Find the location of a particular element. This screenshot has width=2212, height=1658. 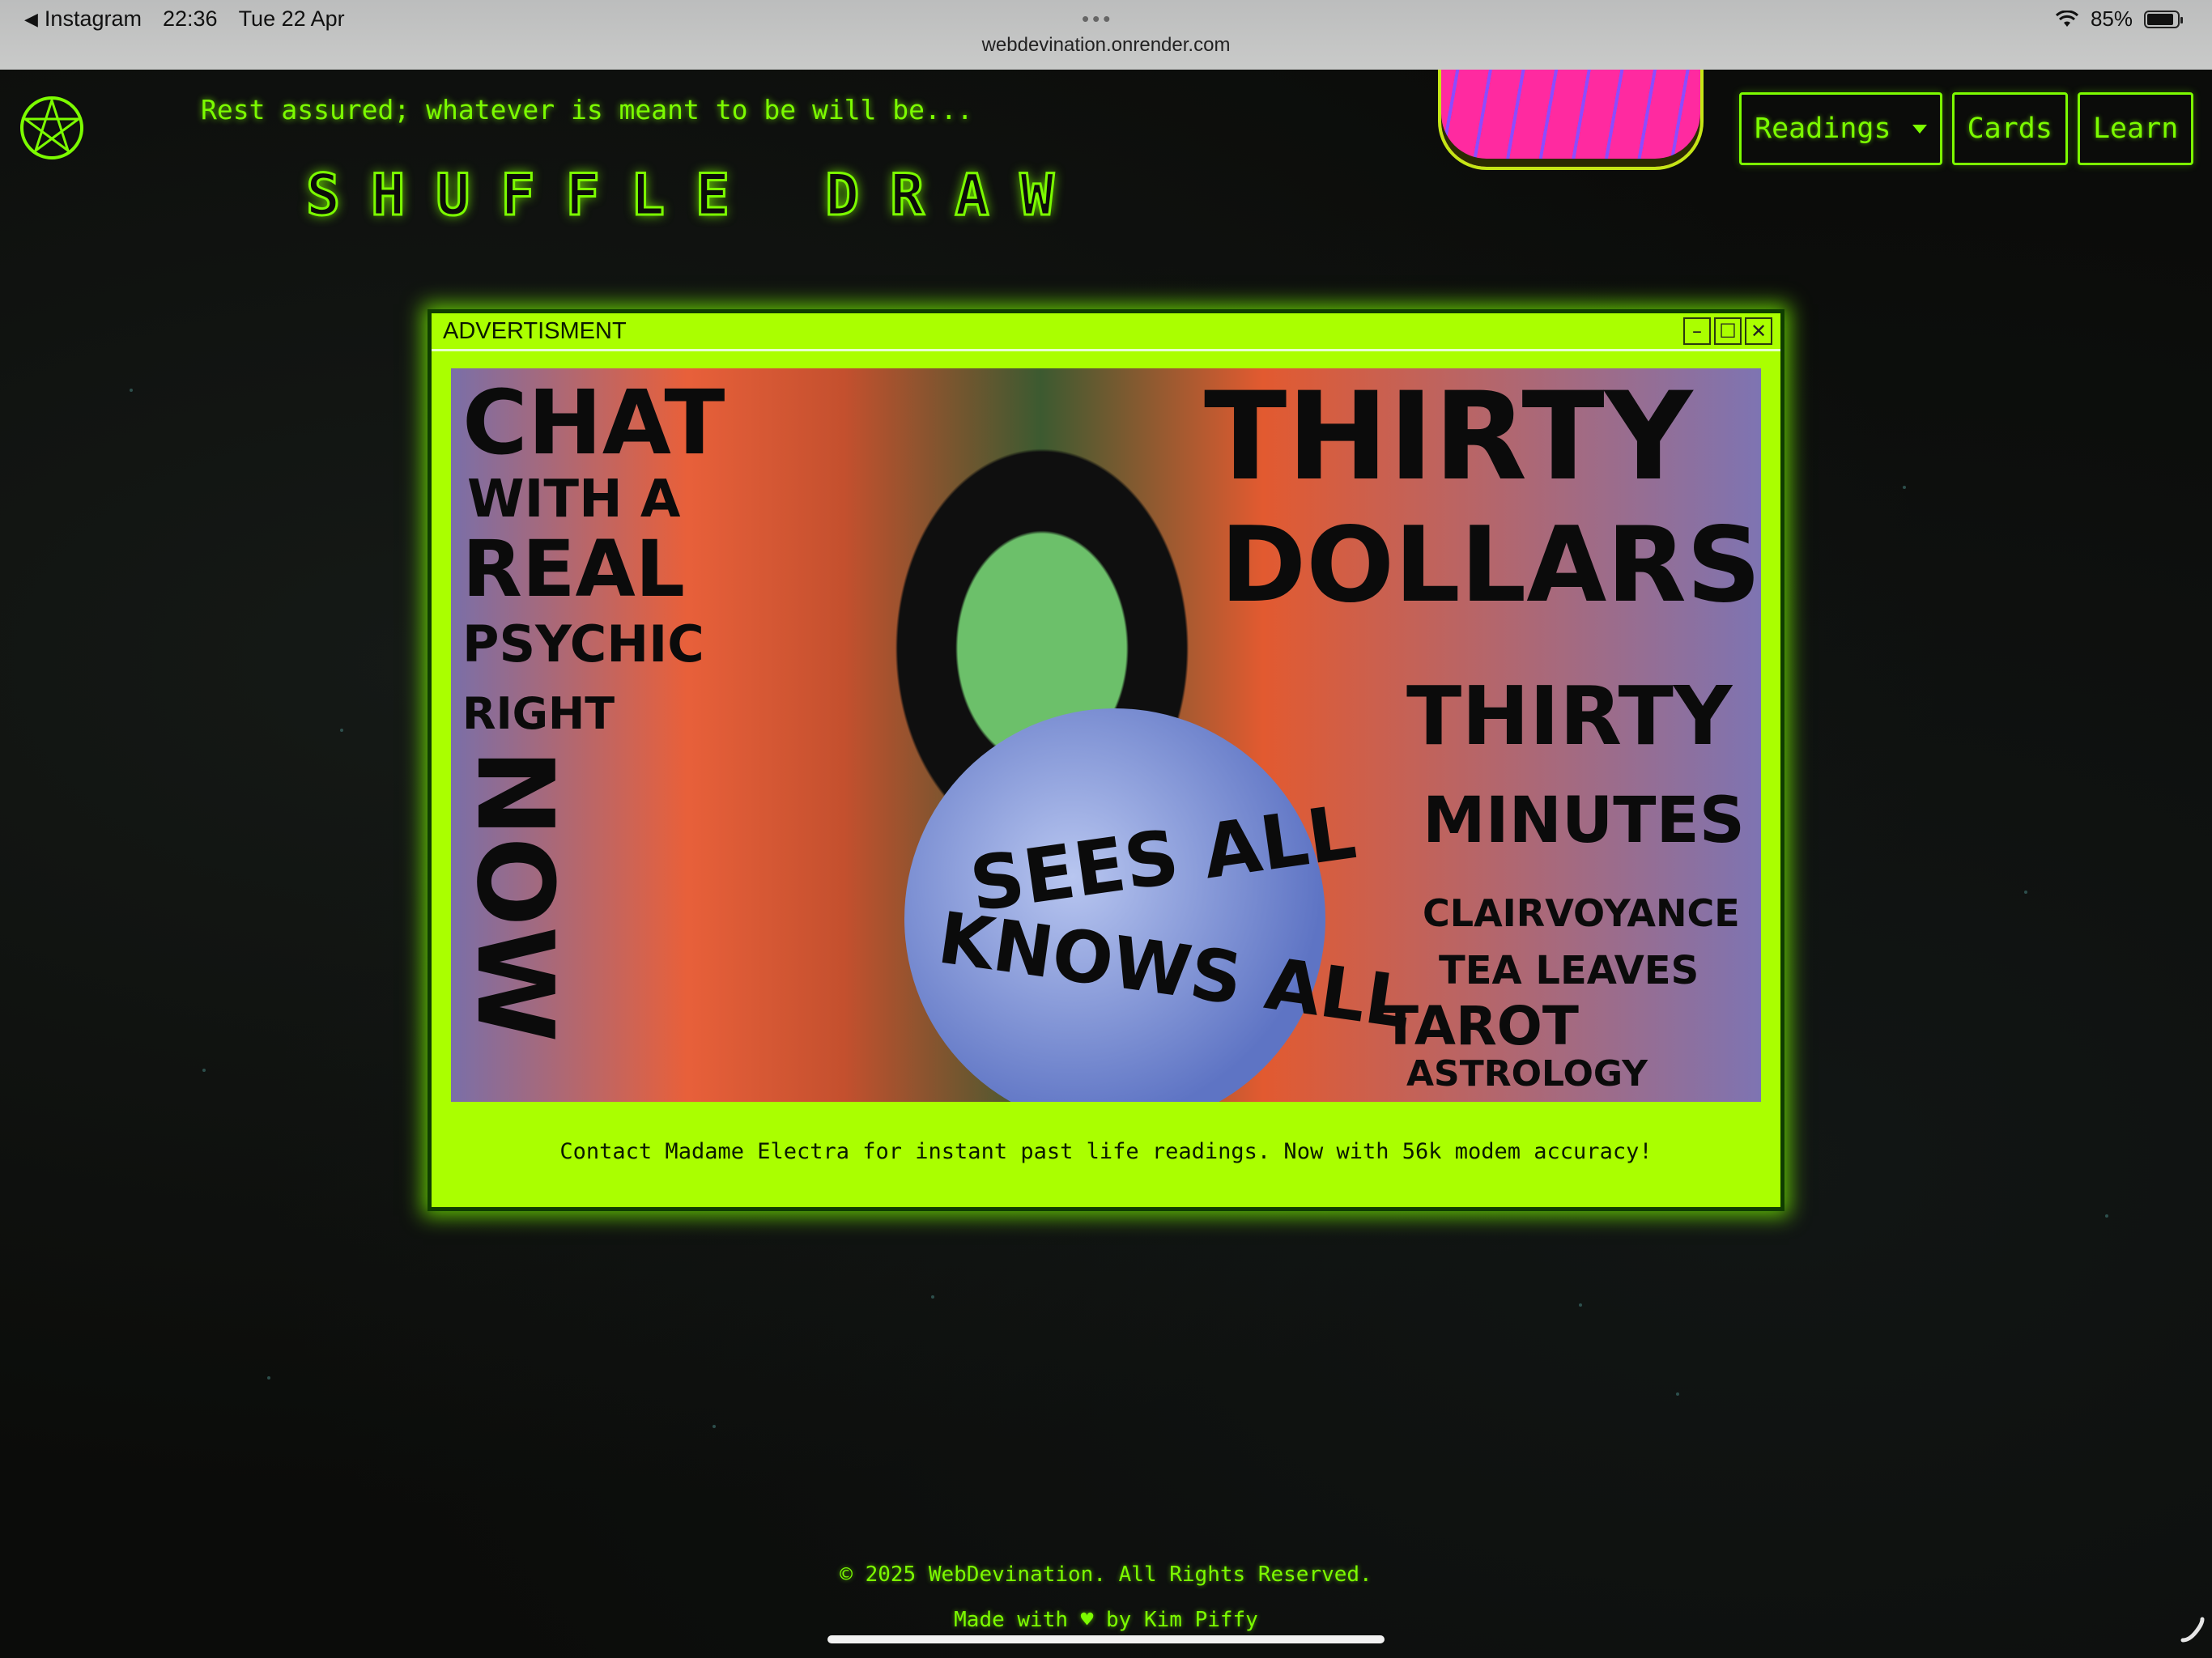

ad-text-tea-leaves: TEA LEAVES is located at coordinates (1569, 970).